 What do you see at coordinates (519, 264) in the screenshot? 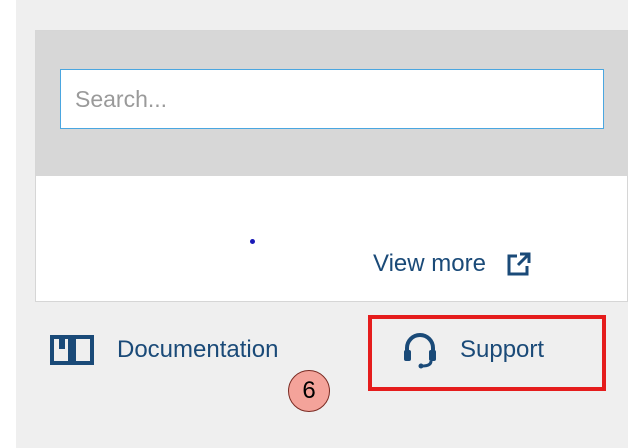
I see `external-link-icon` at bounding box center [519, 264].